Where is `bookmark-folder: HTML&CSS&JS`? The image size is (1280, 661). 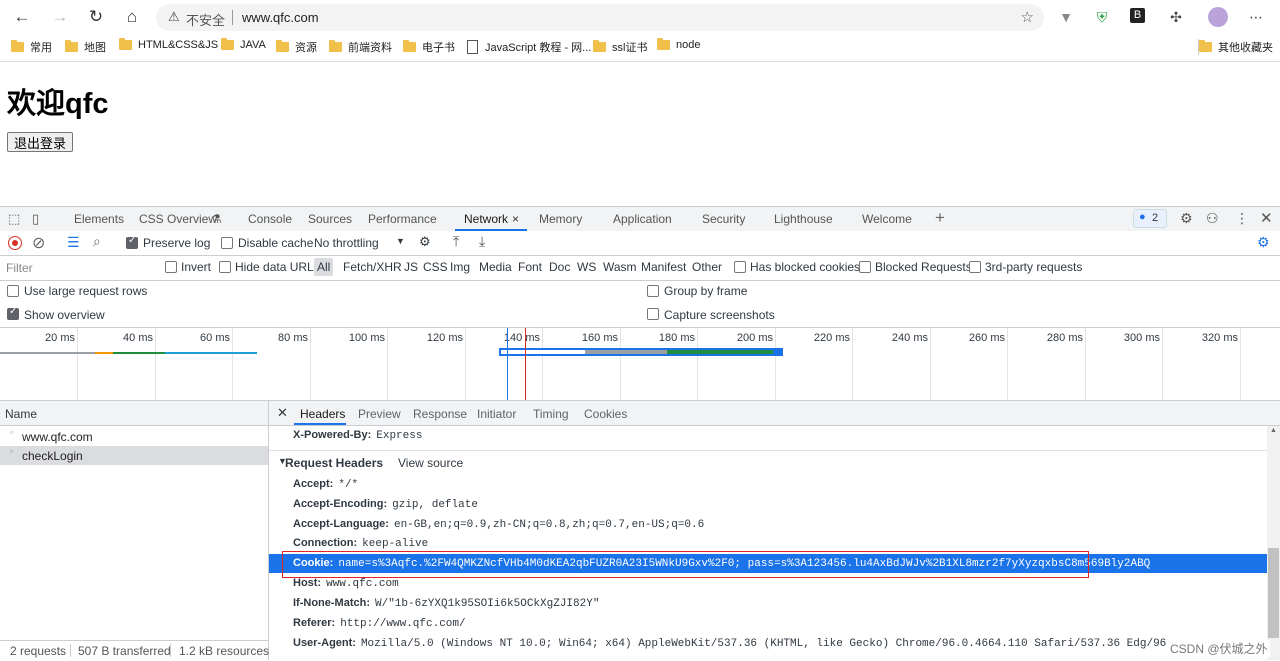 bookmark-folder: HTML&CSS&JS is located at coordinates (168, 44).